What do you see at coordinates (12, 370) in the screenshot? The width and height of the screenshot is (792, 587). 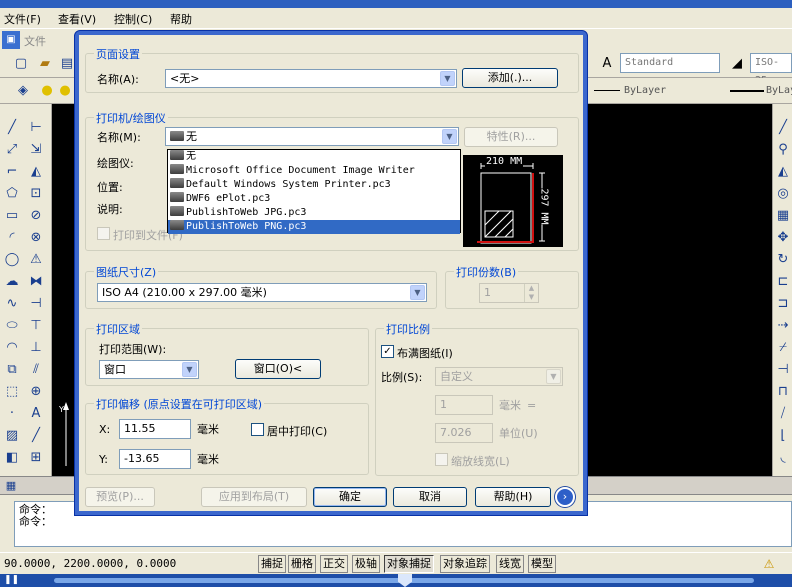 I see `insert-block-icon: ⧉` at bounding box center [12, 370].